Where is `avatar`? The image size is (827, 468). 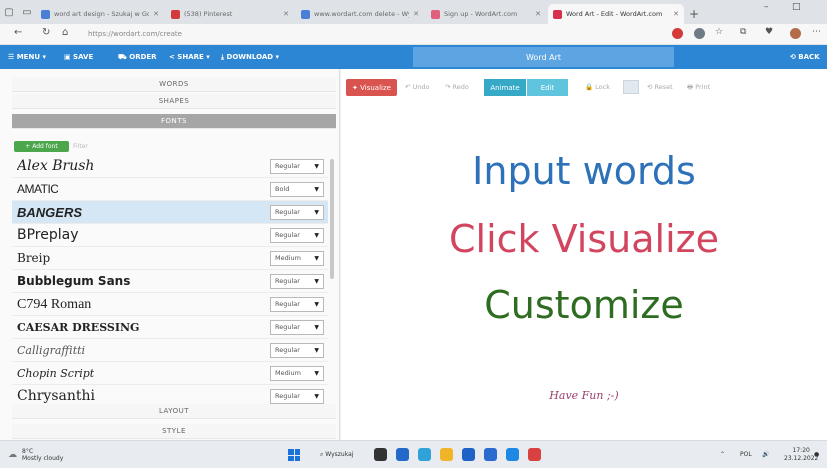 avatar is located at coordinates (795, 33).